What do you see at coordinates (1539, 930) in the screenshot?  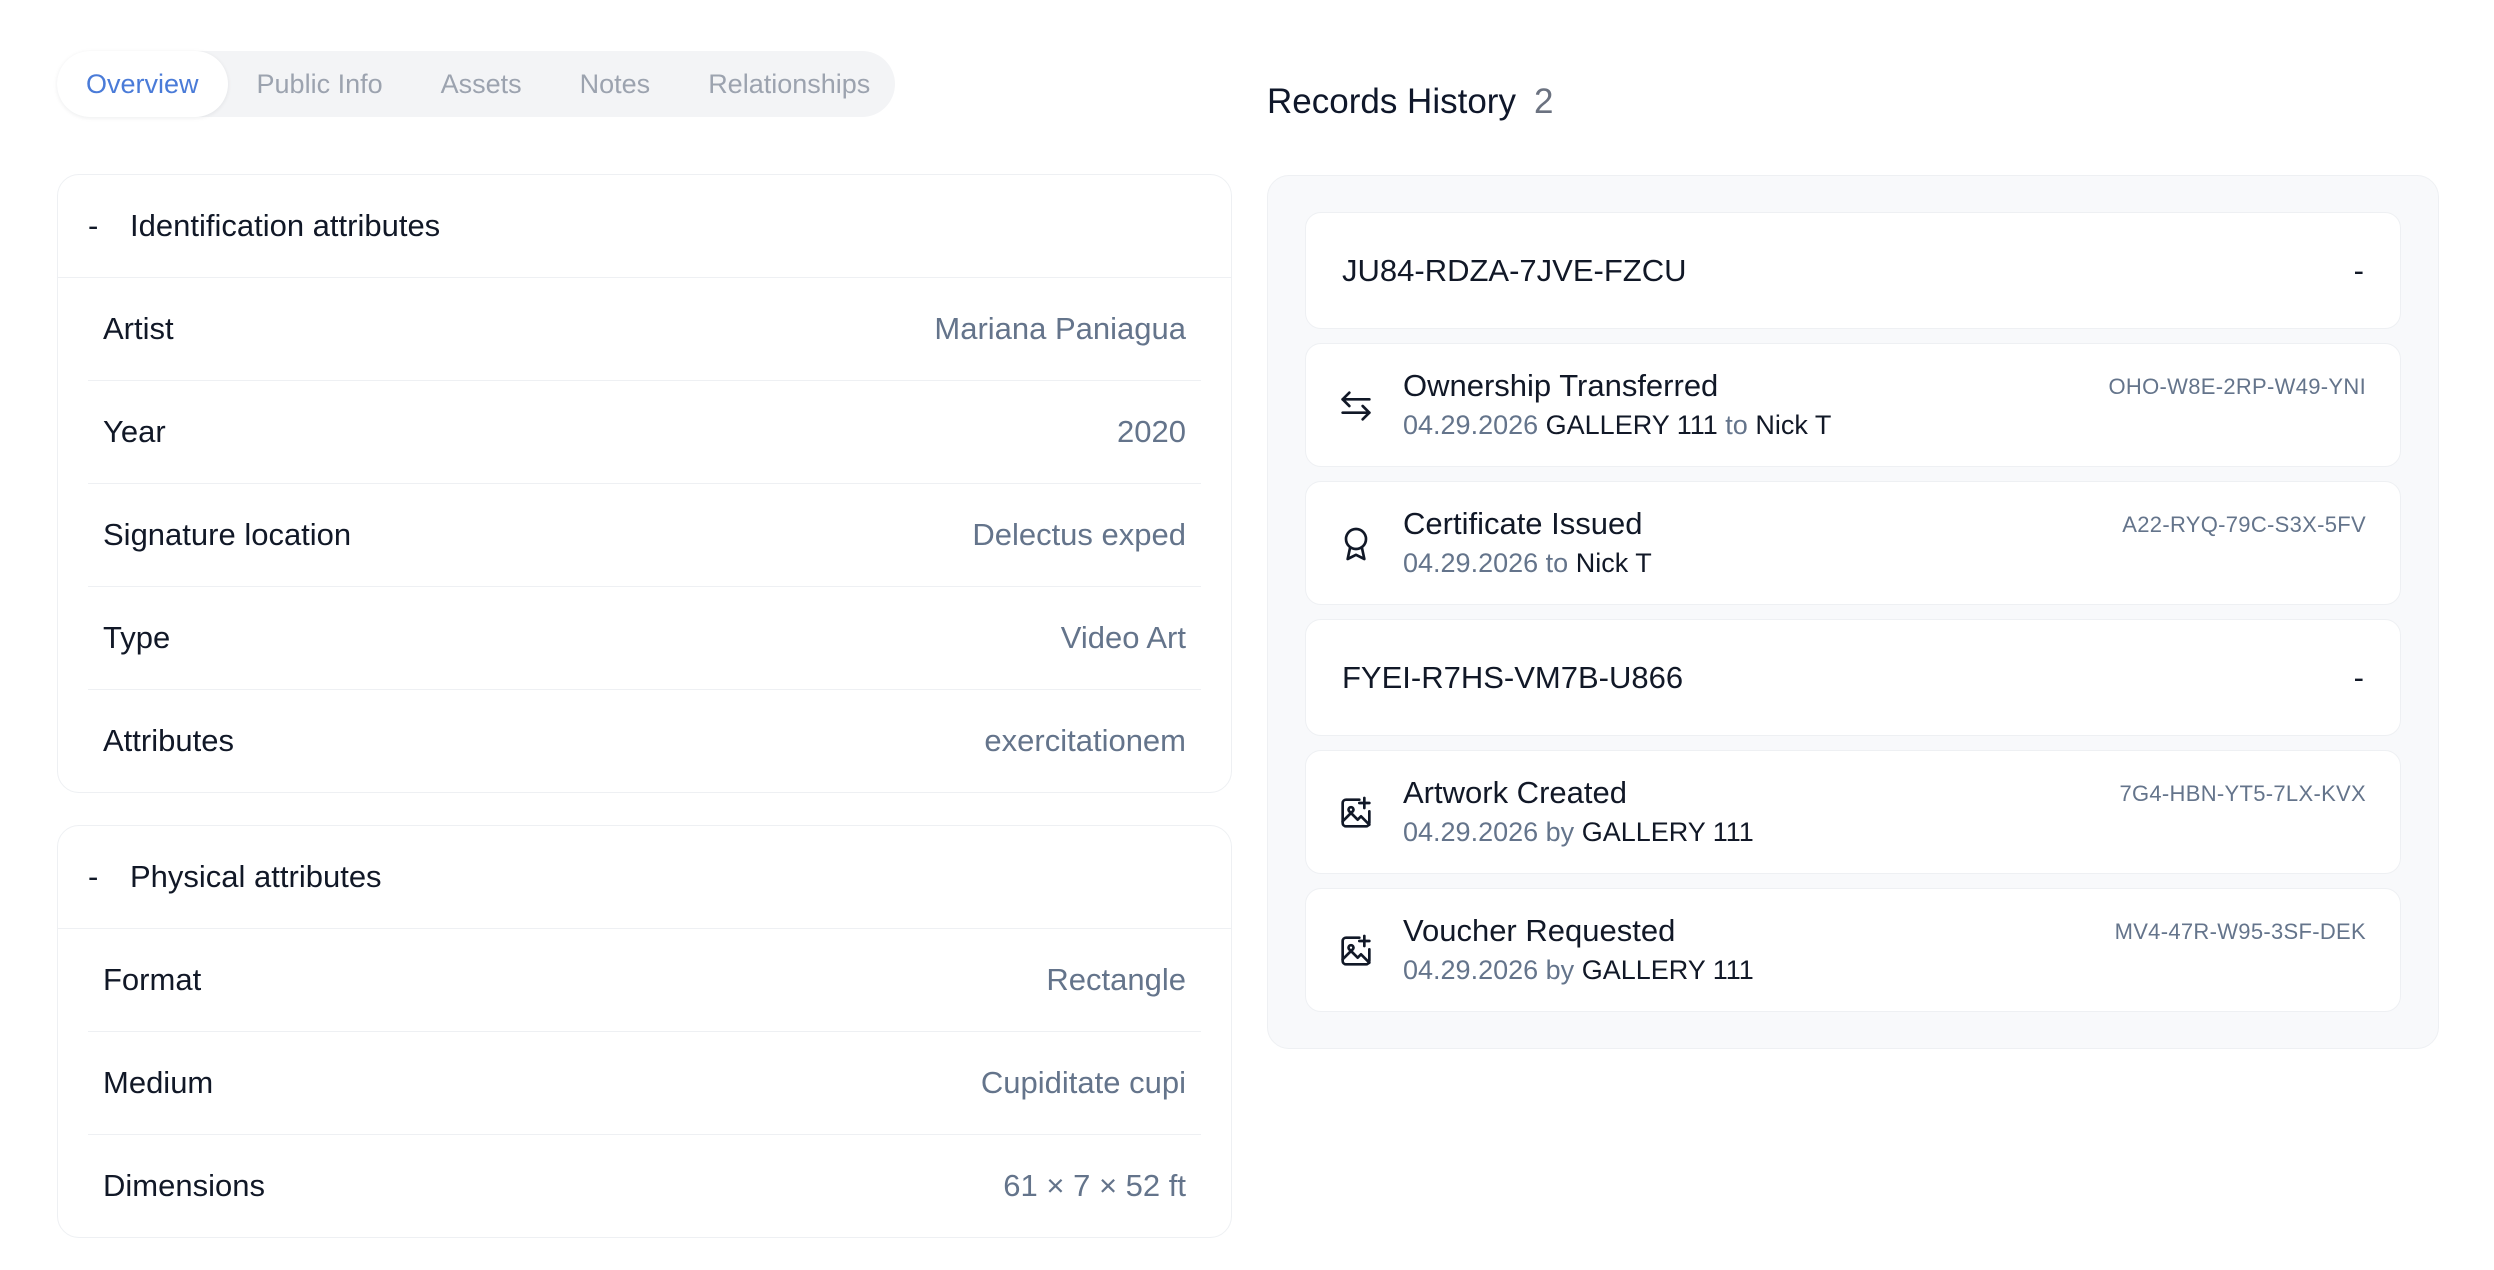 I see `event-title: Voucher Requested` at bounding box center [1539, 930].